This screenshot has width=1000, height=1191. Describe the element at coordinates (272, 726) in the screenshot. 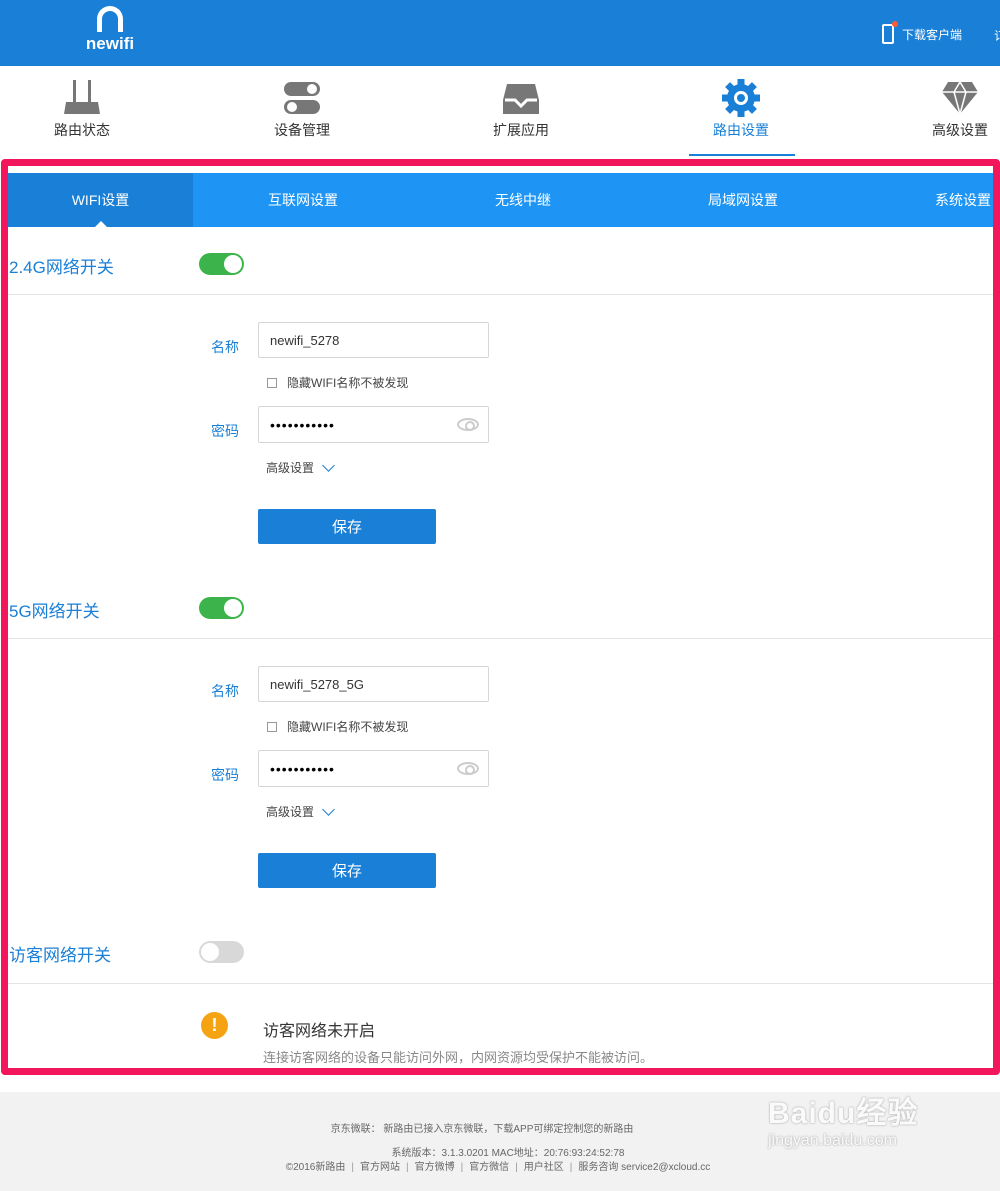

I see `wifi5-hide-ssid-checkbox` at that location.